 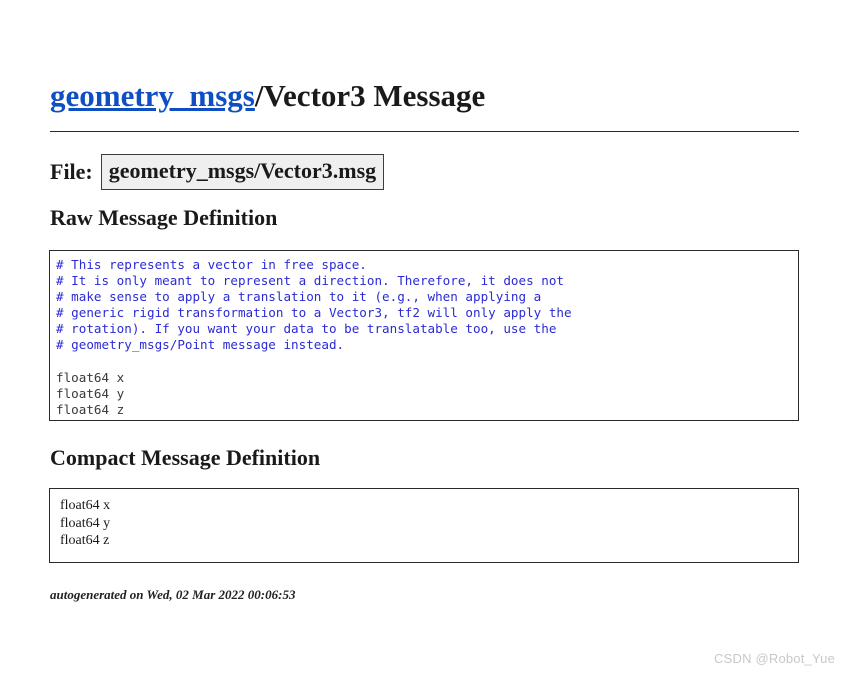 I want to click on file-row: File: geometry_msgs/Vector3.msg, so click(x=217, y=172).